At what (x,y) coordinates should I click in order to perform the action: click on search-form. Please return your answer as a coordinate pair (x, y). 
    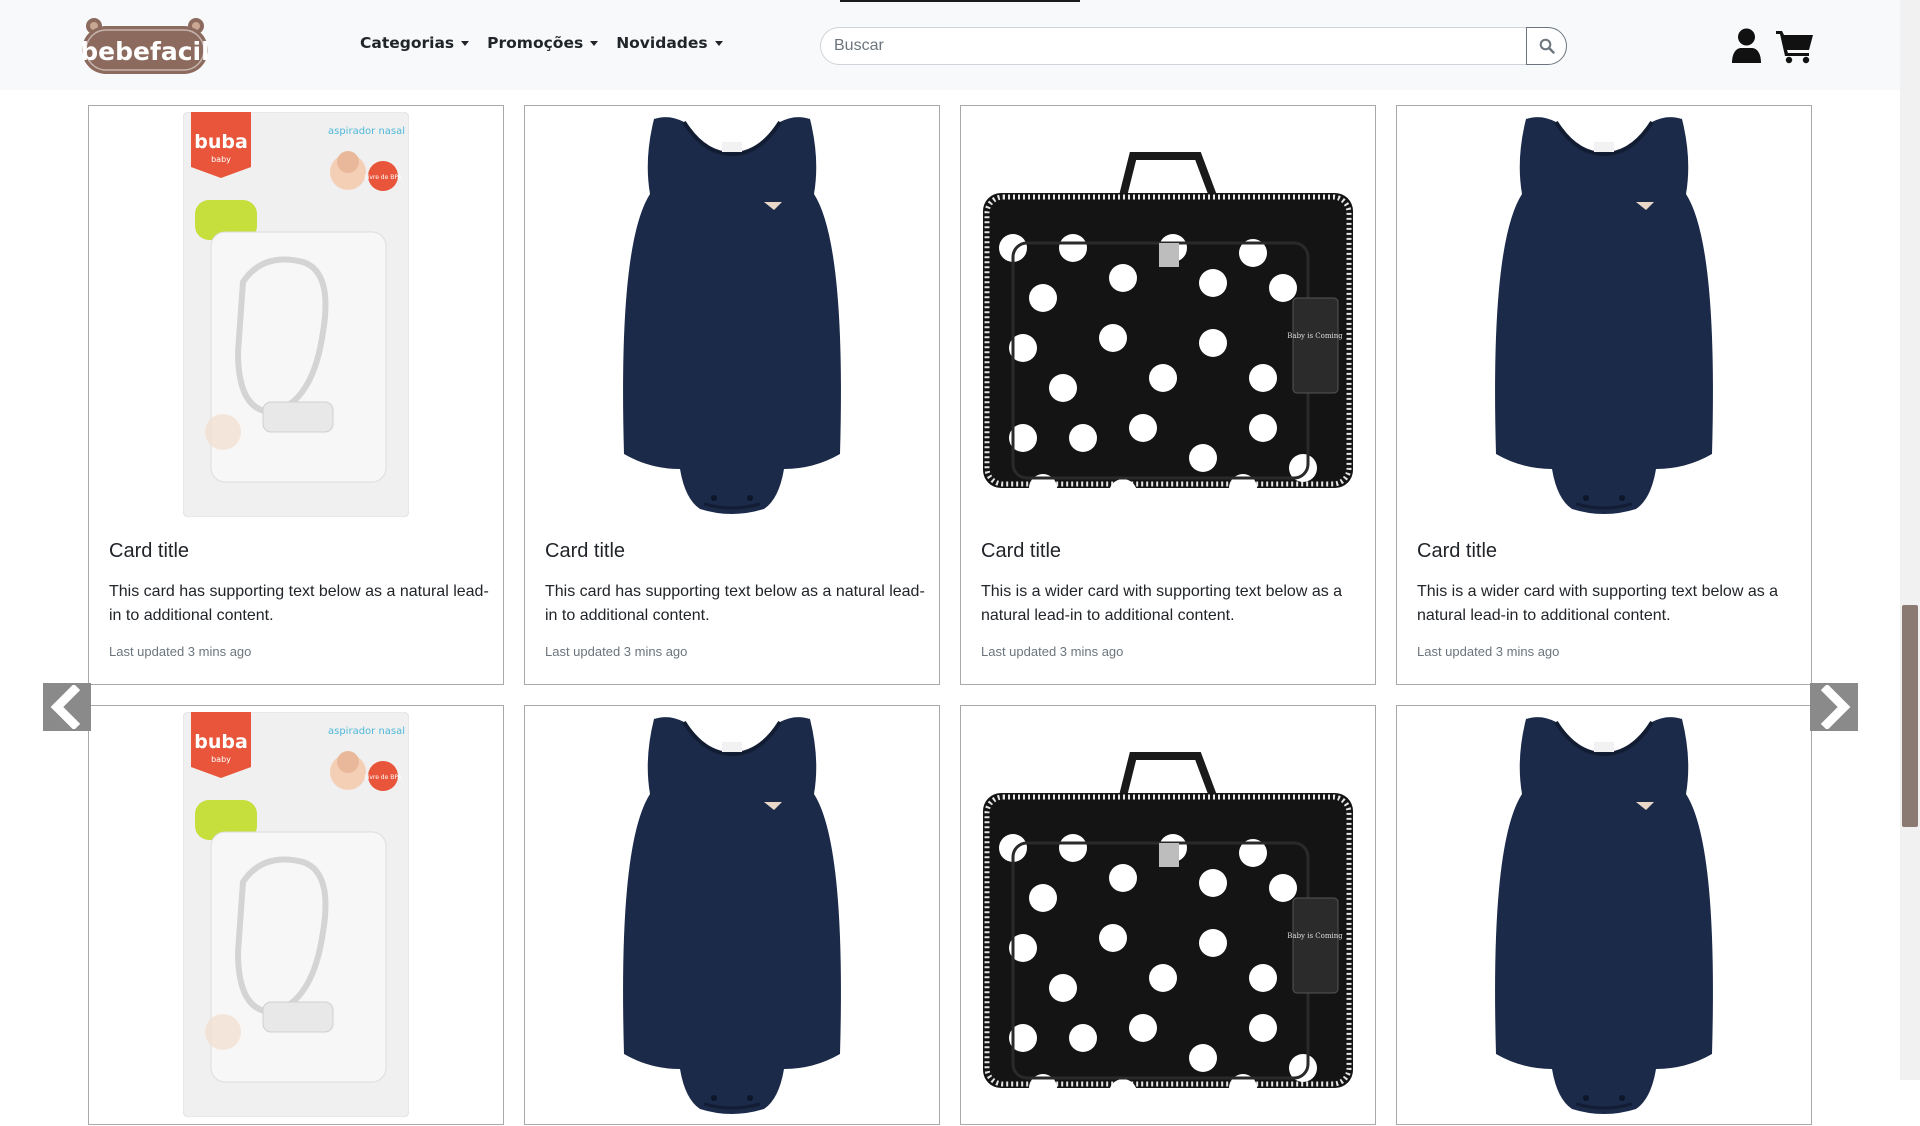
    Looking at the image, I should click on (1193, 46).